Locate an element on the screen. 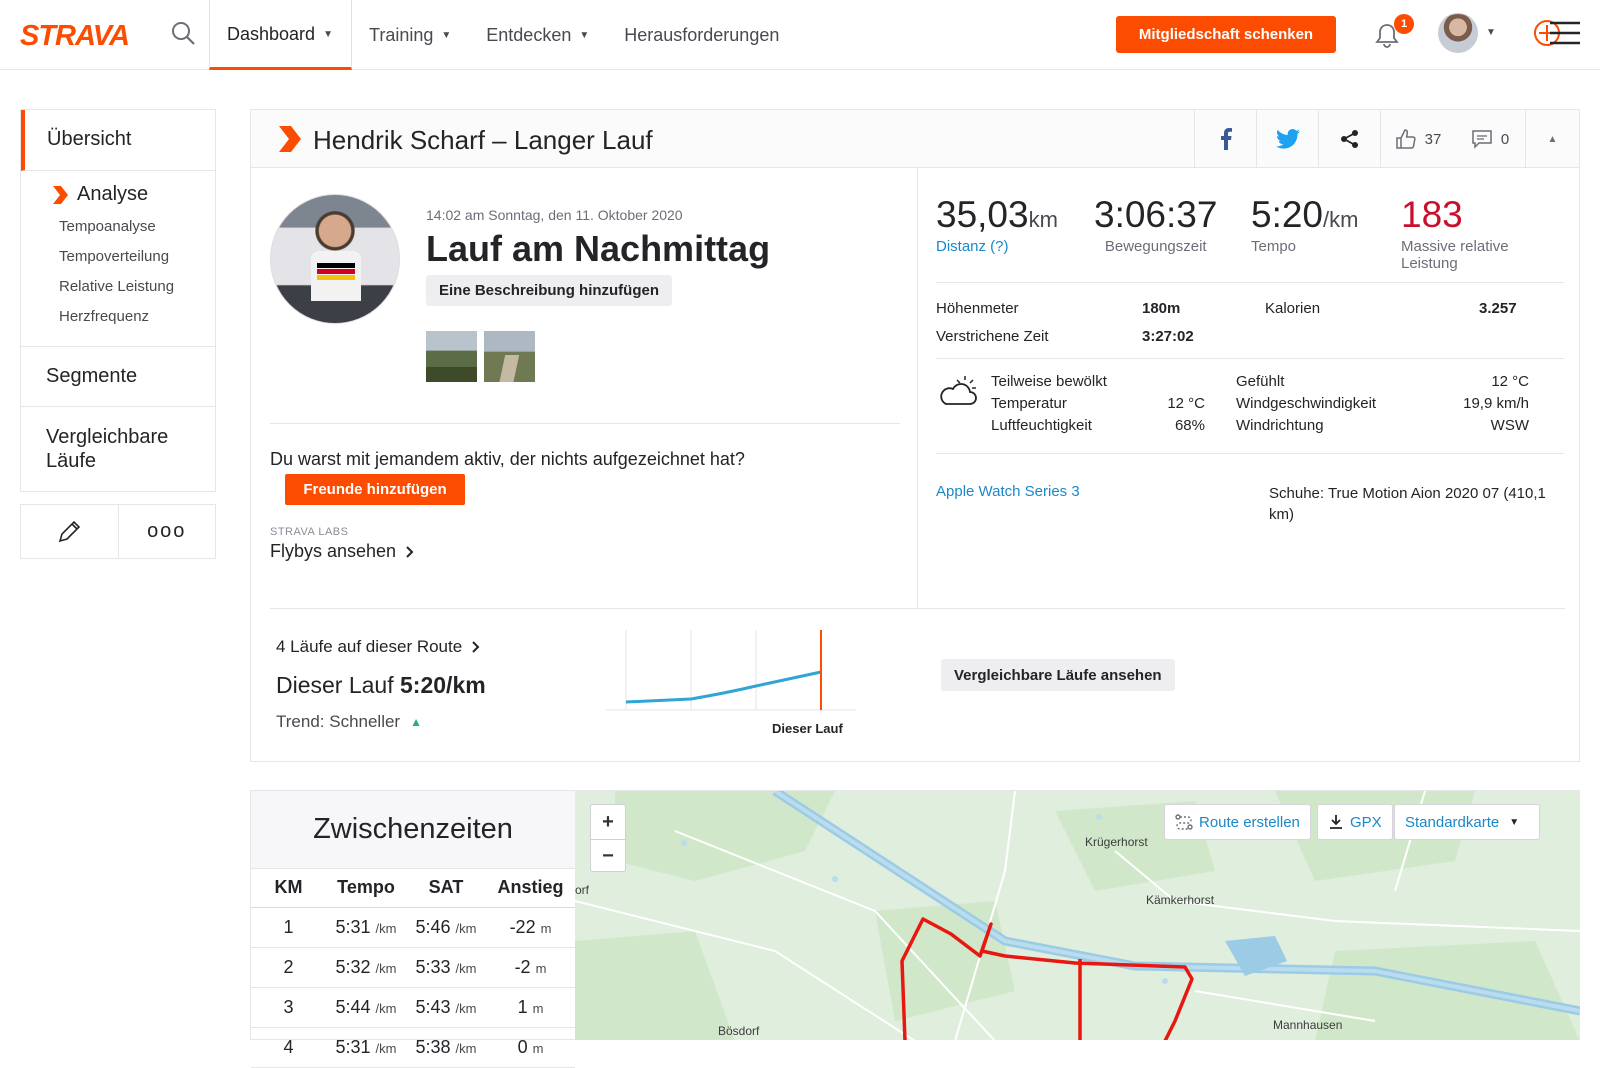 The width and height of the screenshot is (1600, 1068). flybys-link: Flybys ansehen is located at coordinates (342, 551).